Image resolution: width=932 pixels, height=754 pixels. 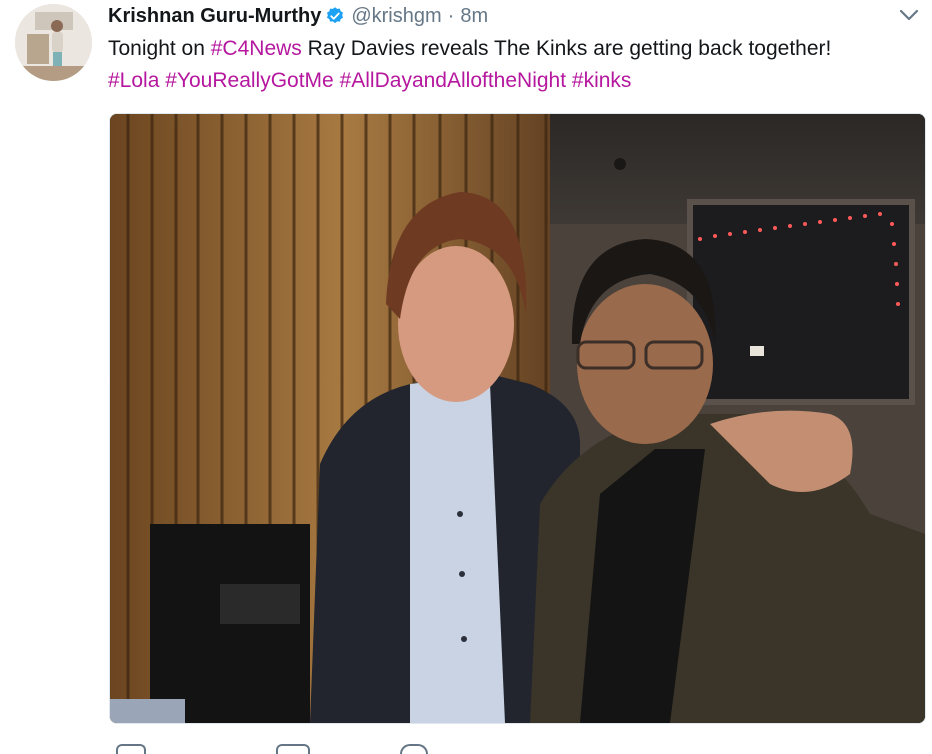 What do you see at coordinates (453, 80) in the screenshot?
I see `hashtag-alldayandallofthenight: #AllDayandAlloftheNight` at bounding box center [453, 80].